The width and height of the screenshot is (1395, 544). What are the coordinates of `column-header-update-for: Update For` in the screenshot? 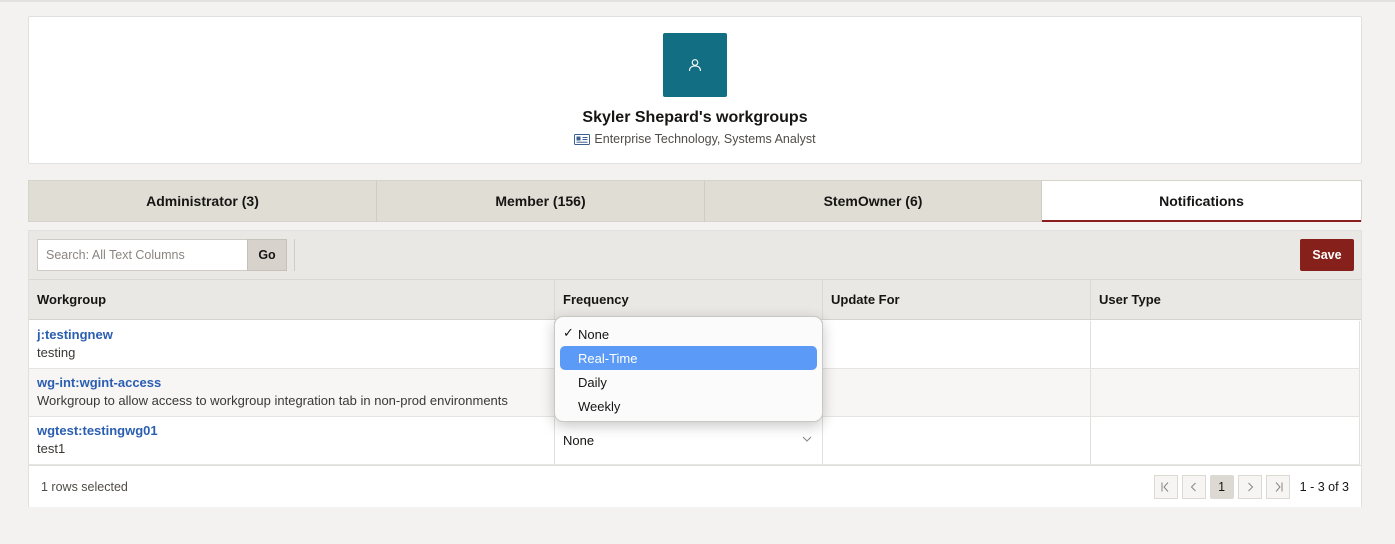 It's located at (957, 299).